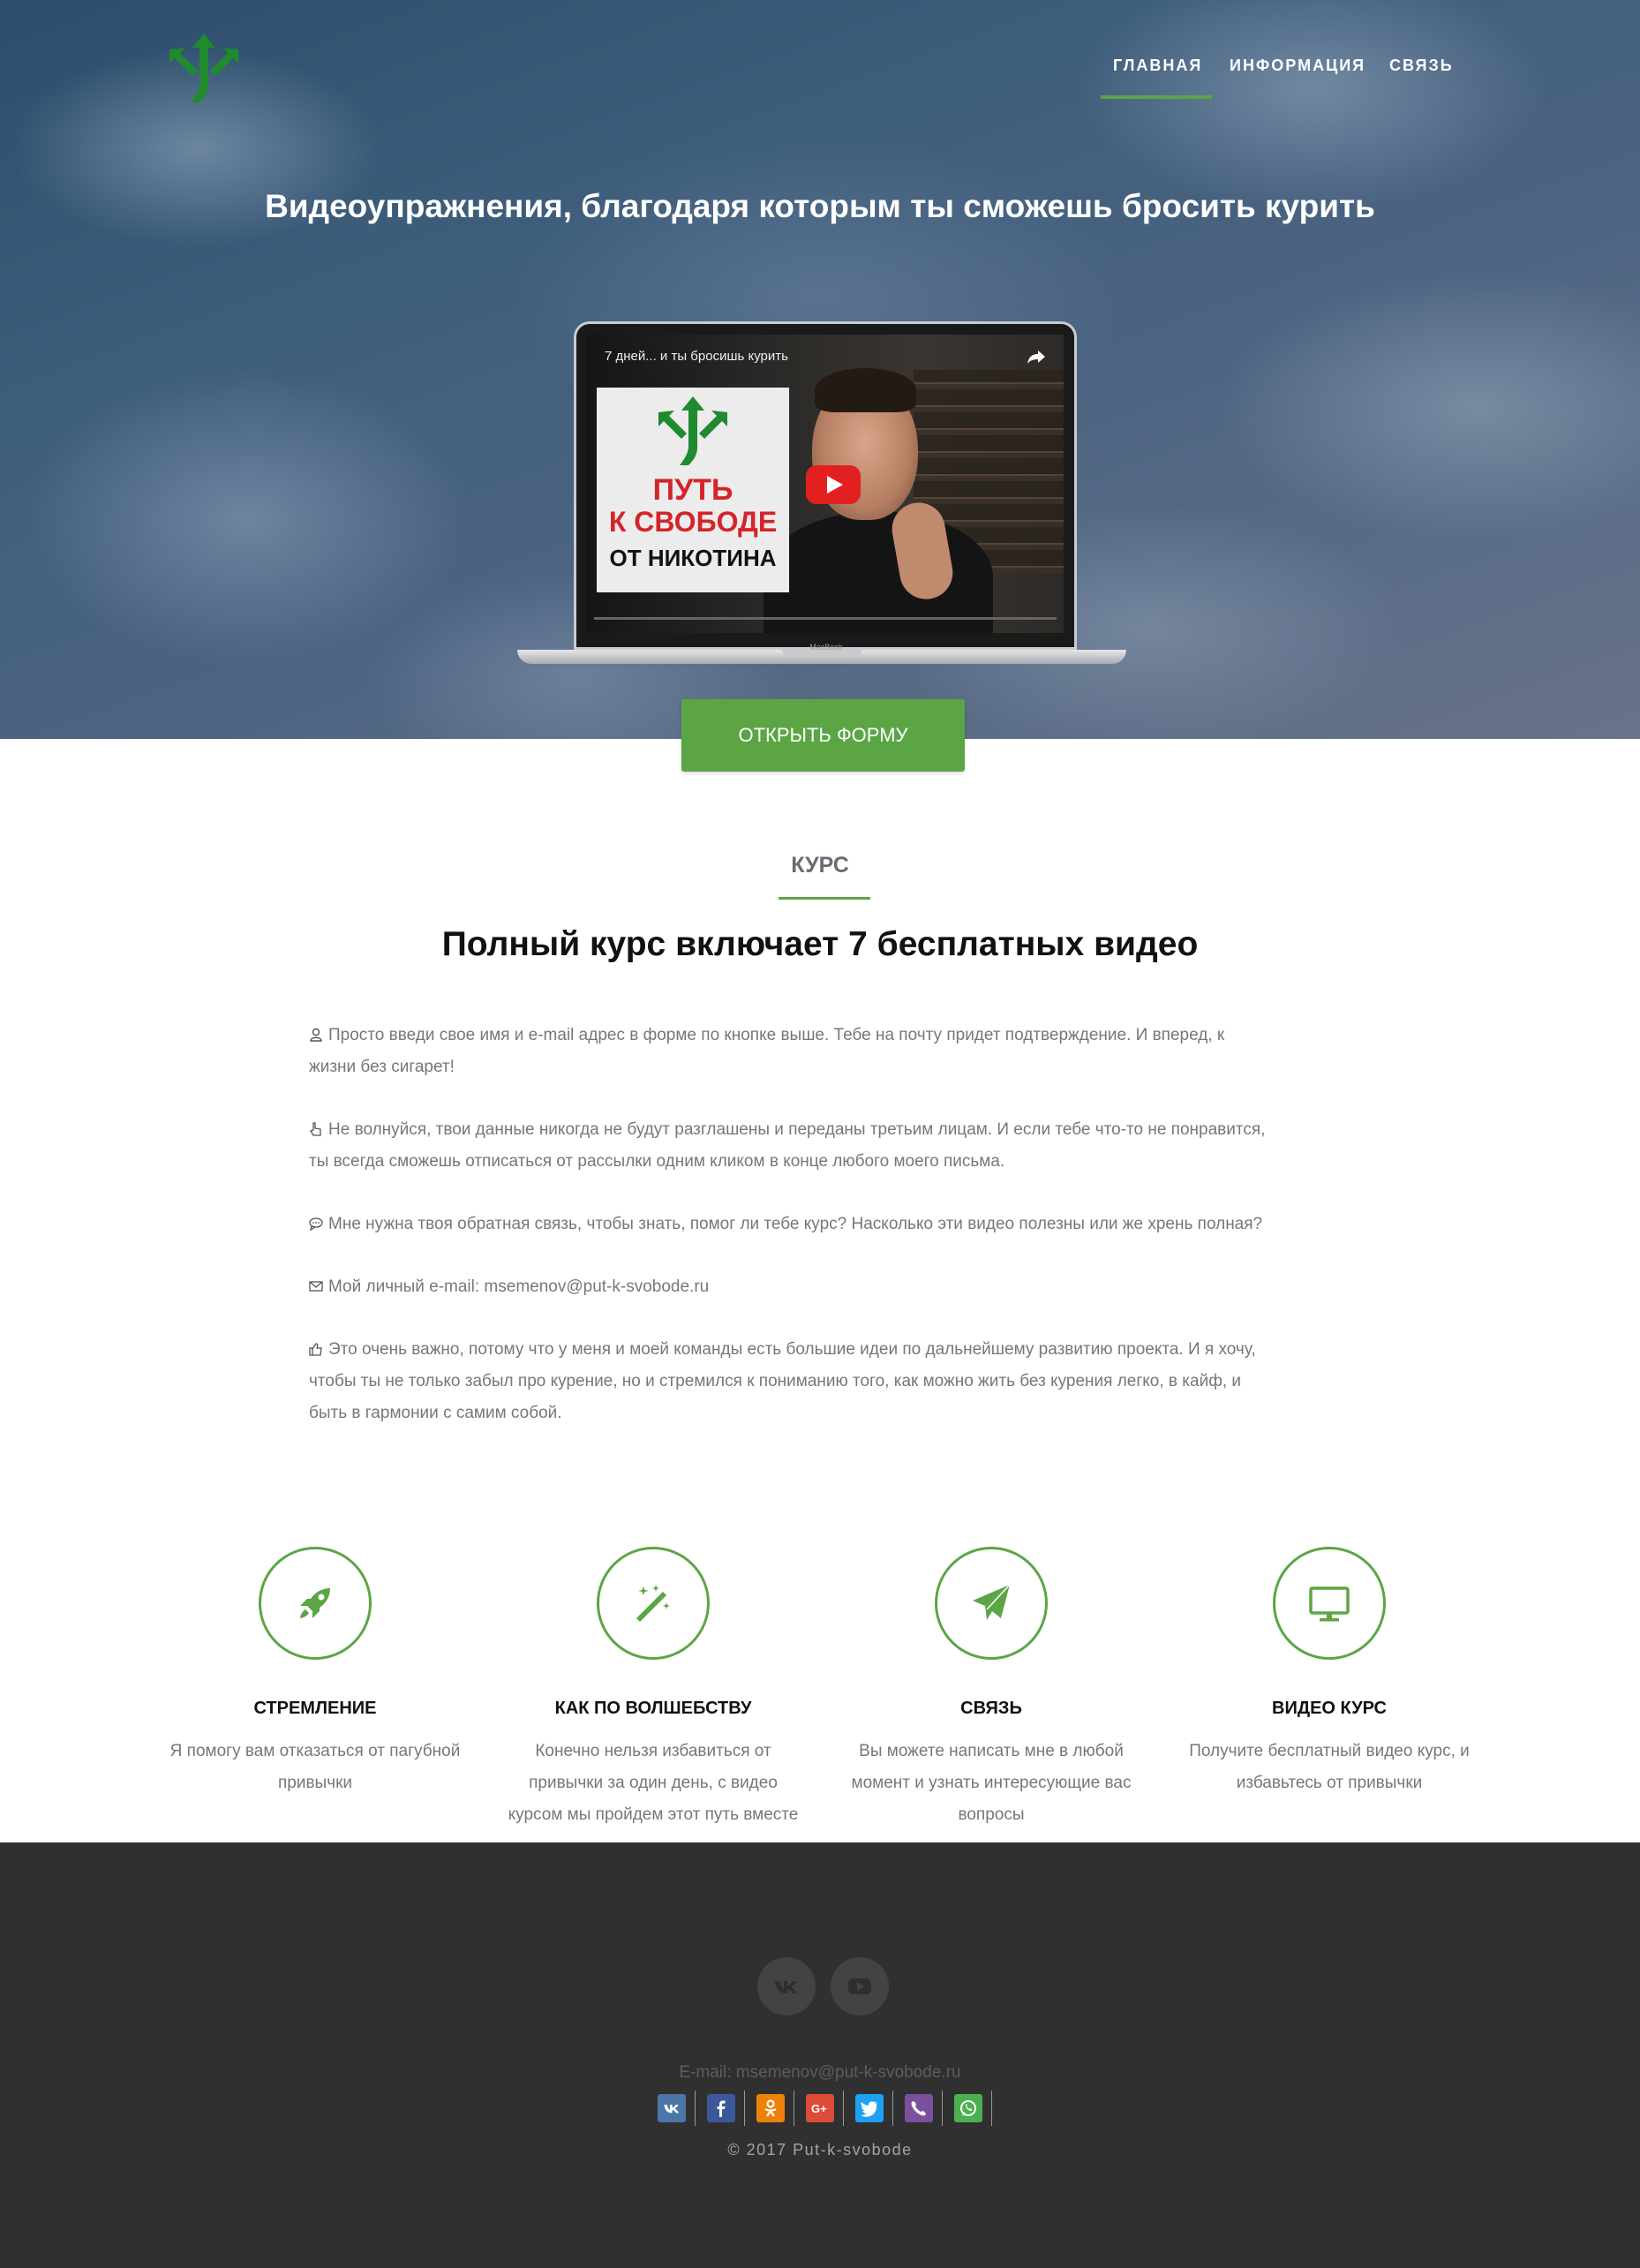 The image size is (1640, 2268). I want to click on monitor-icon, so click(1329, 1604).